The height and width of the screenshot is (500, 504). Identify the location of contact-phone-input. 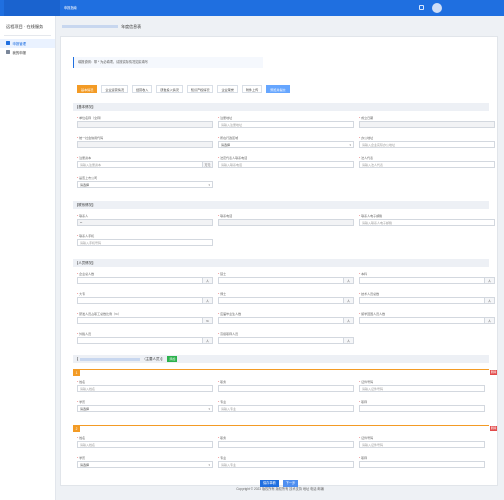
(286, 222).